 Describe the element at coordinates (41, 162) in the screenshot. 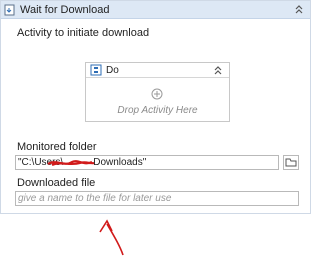

I see `monitored-folder-value: "C:\Users\` at that location.